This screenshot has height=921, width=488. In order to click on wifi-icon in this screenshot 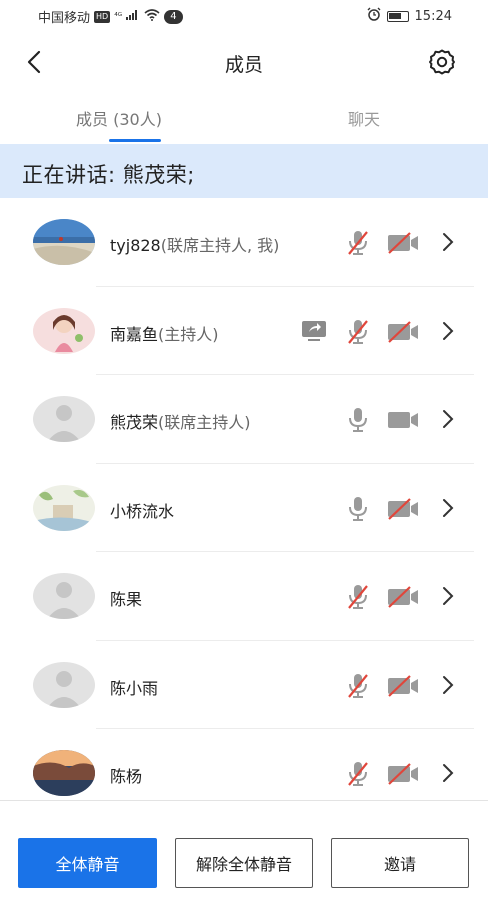, I will do `click(152, 16)`.